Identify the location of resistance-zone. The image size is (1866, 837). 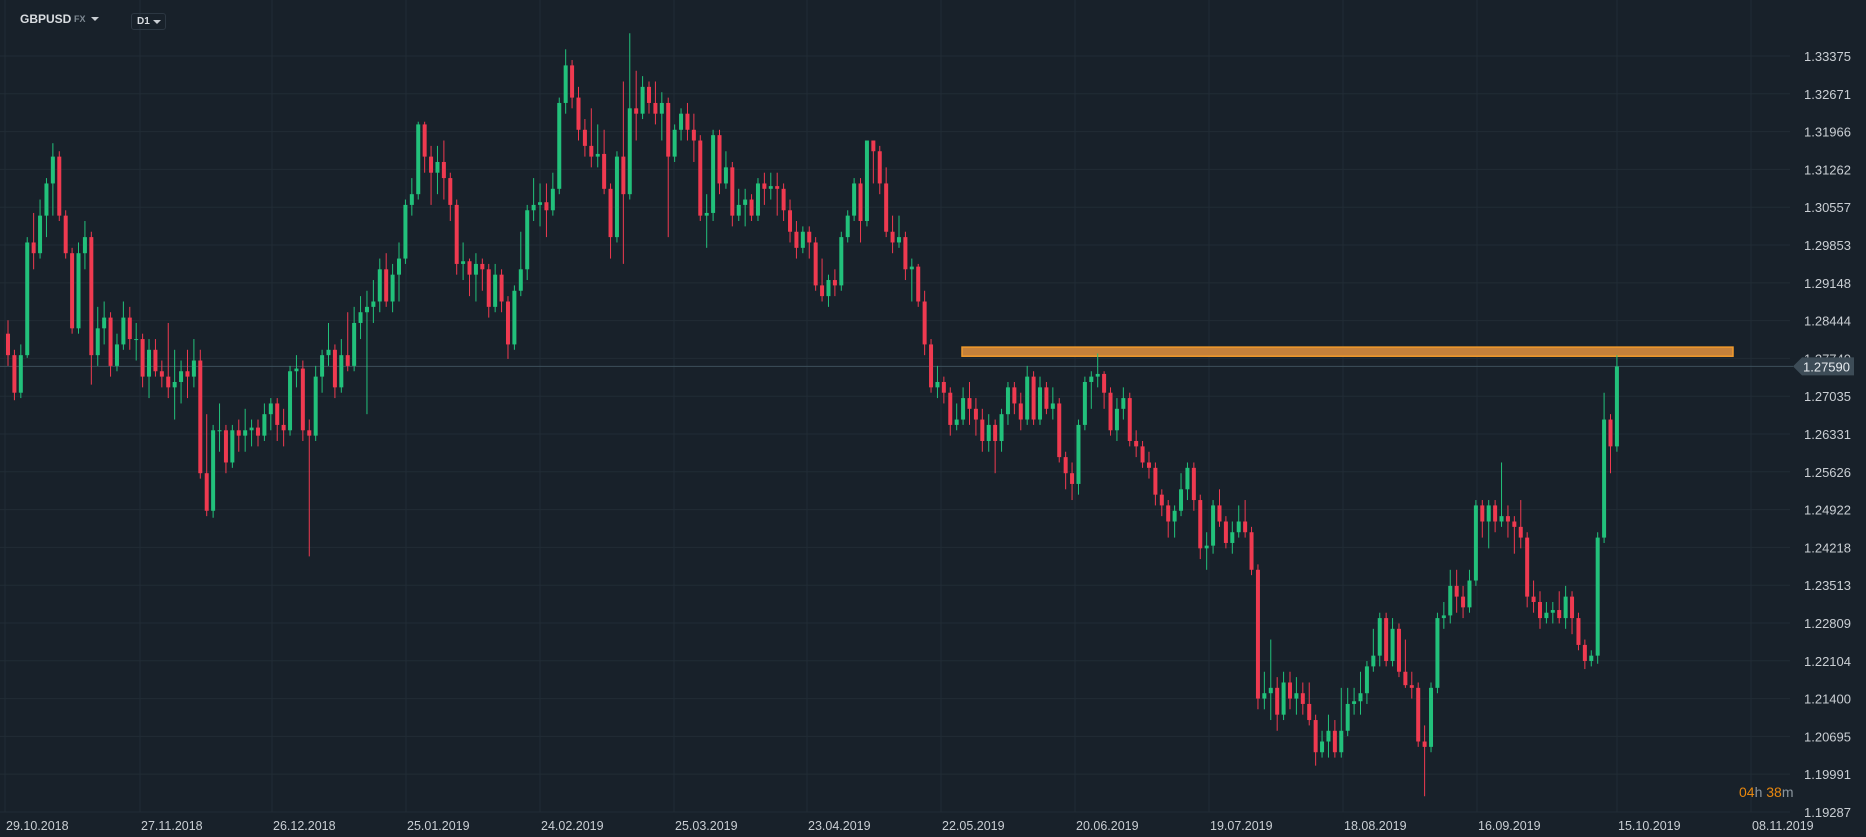
(1347, 351).